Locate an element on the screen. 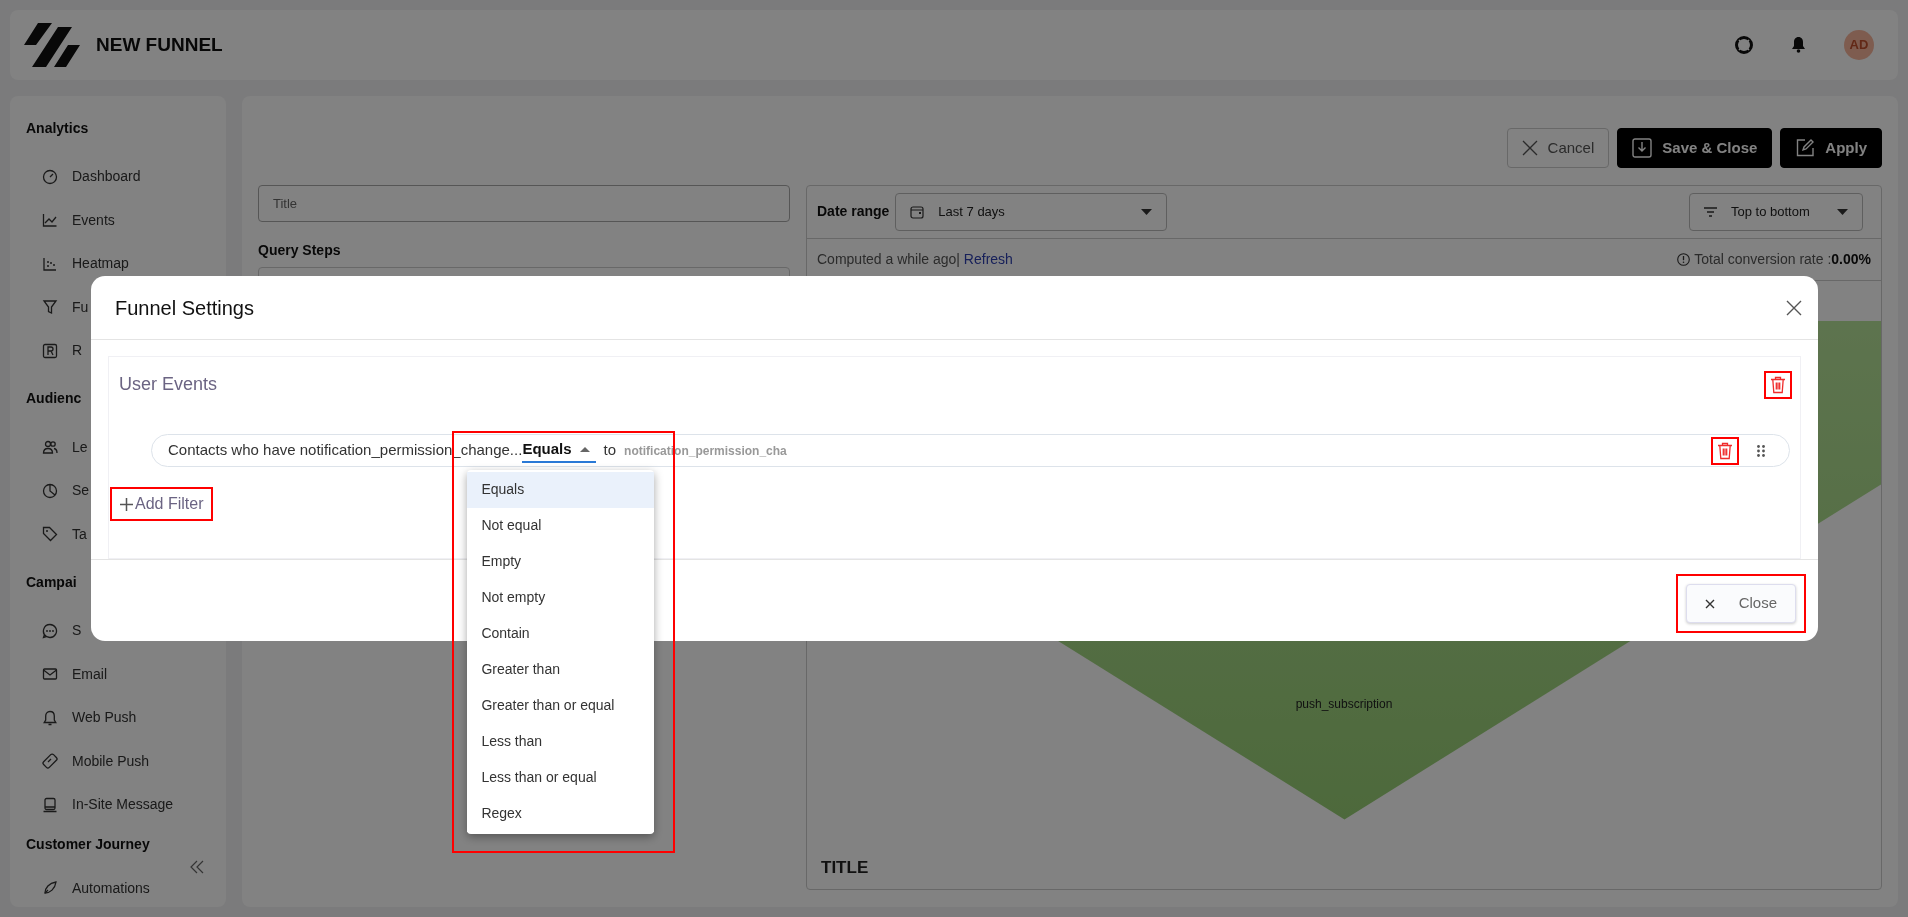 Image resolution: width=1908 pixels, height=917 pixels. phone-icon is located at coordinates (50, 761).